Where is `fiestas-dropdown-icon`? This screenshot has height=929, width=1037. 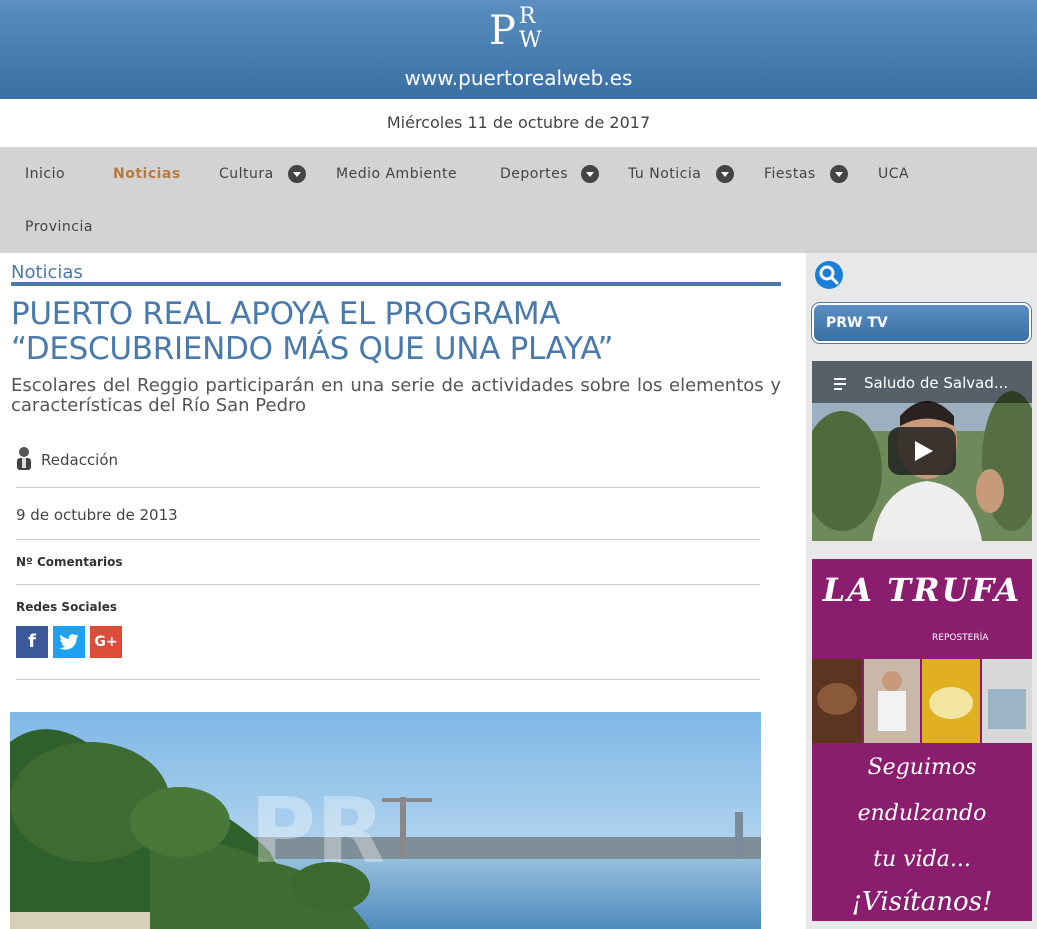
fiestas-dropdown-icon is located at coordinates (839, 174).